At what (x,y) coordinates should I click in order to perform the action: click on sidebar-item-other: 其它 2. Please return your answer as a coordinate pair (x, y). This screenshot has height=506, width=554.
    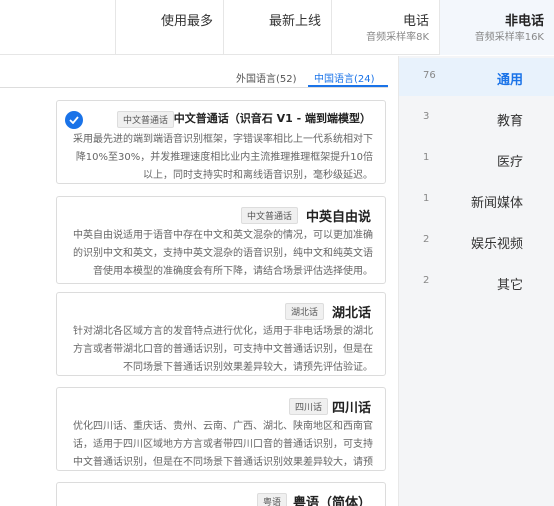
    Looking at the image, I should click on (476, 282).